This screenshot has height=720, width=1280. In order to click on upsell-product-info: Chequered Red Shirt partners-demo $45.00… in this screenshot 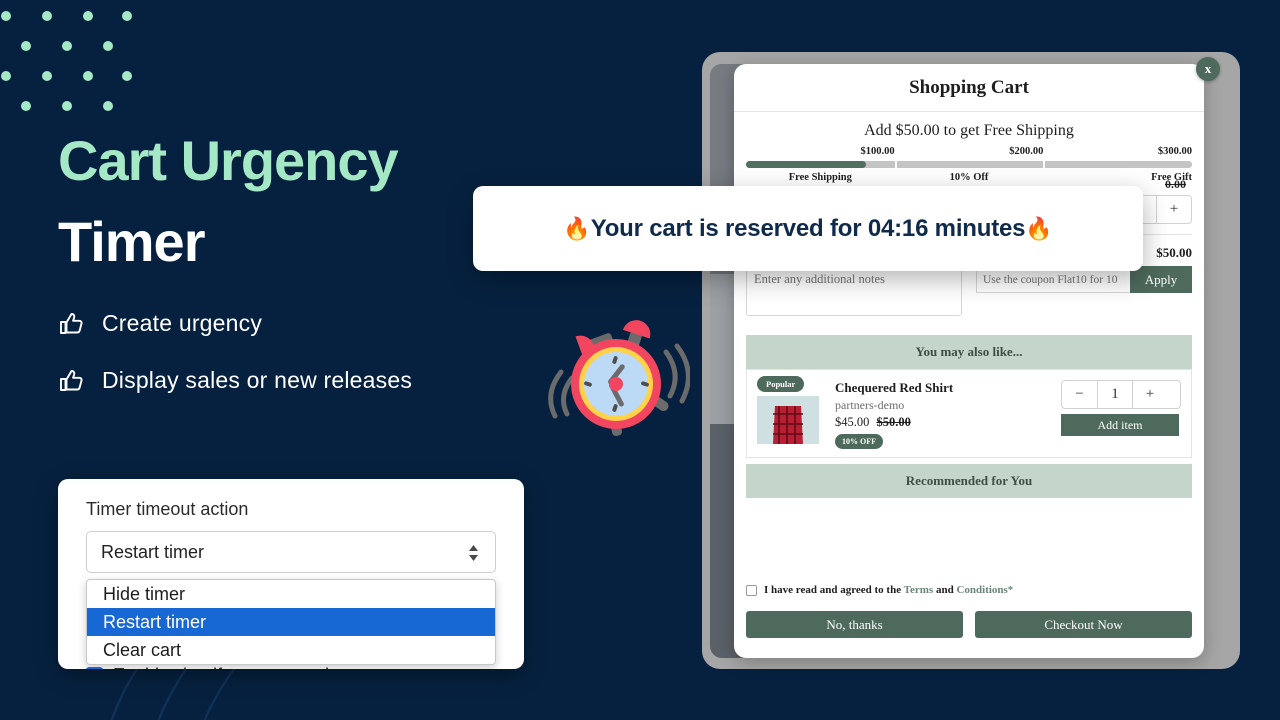, I will do `click(943, 413)`.